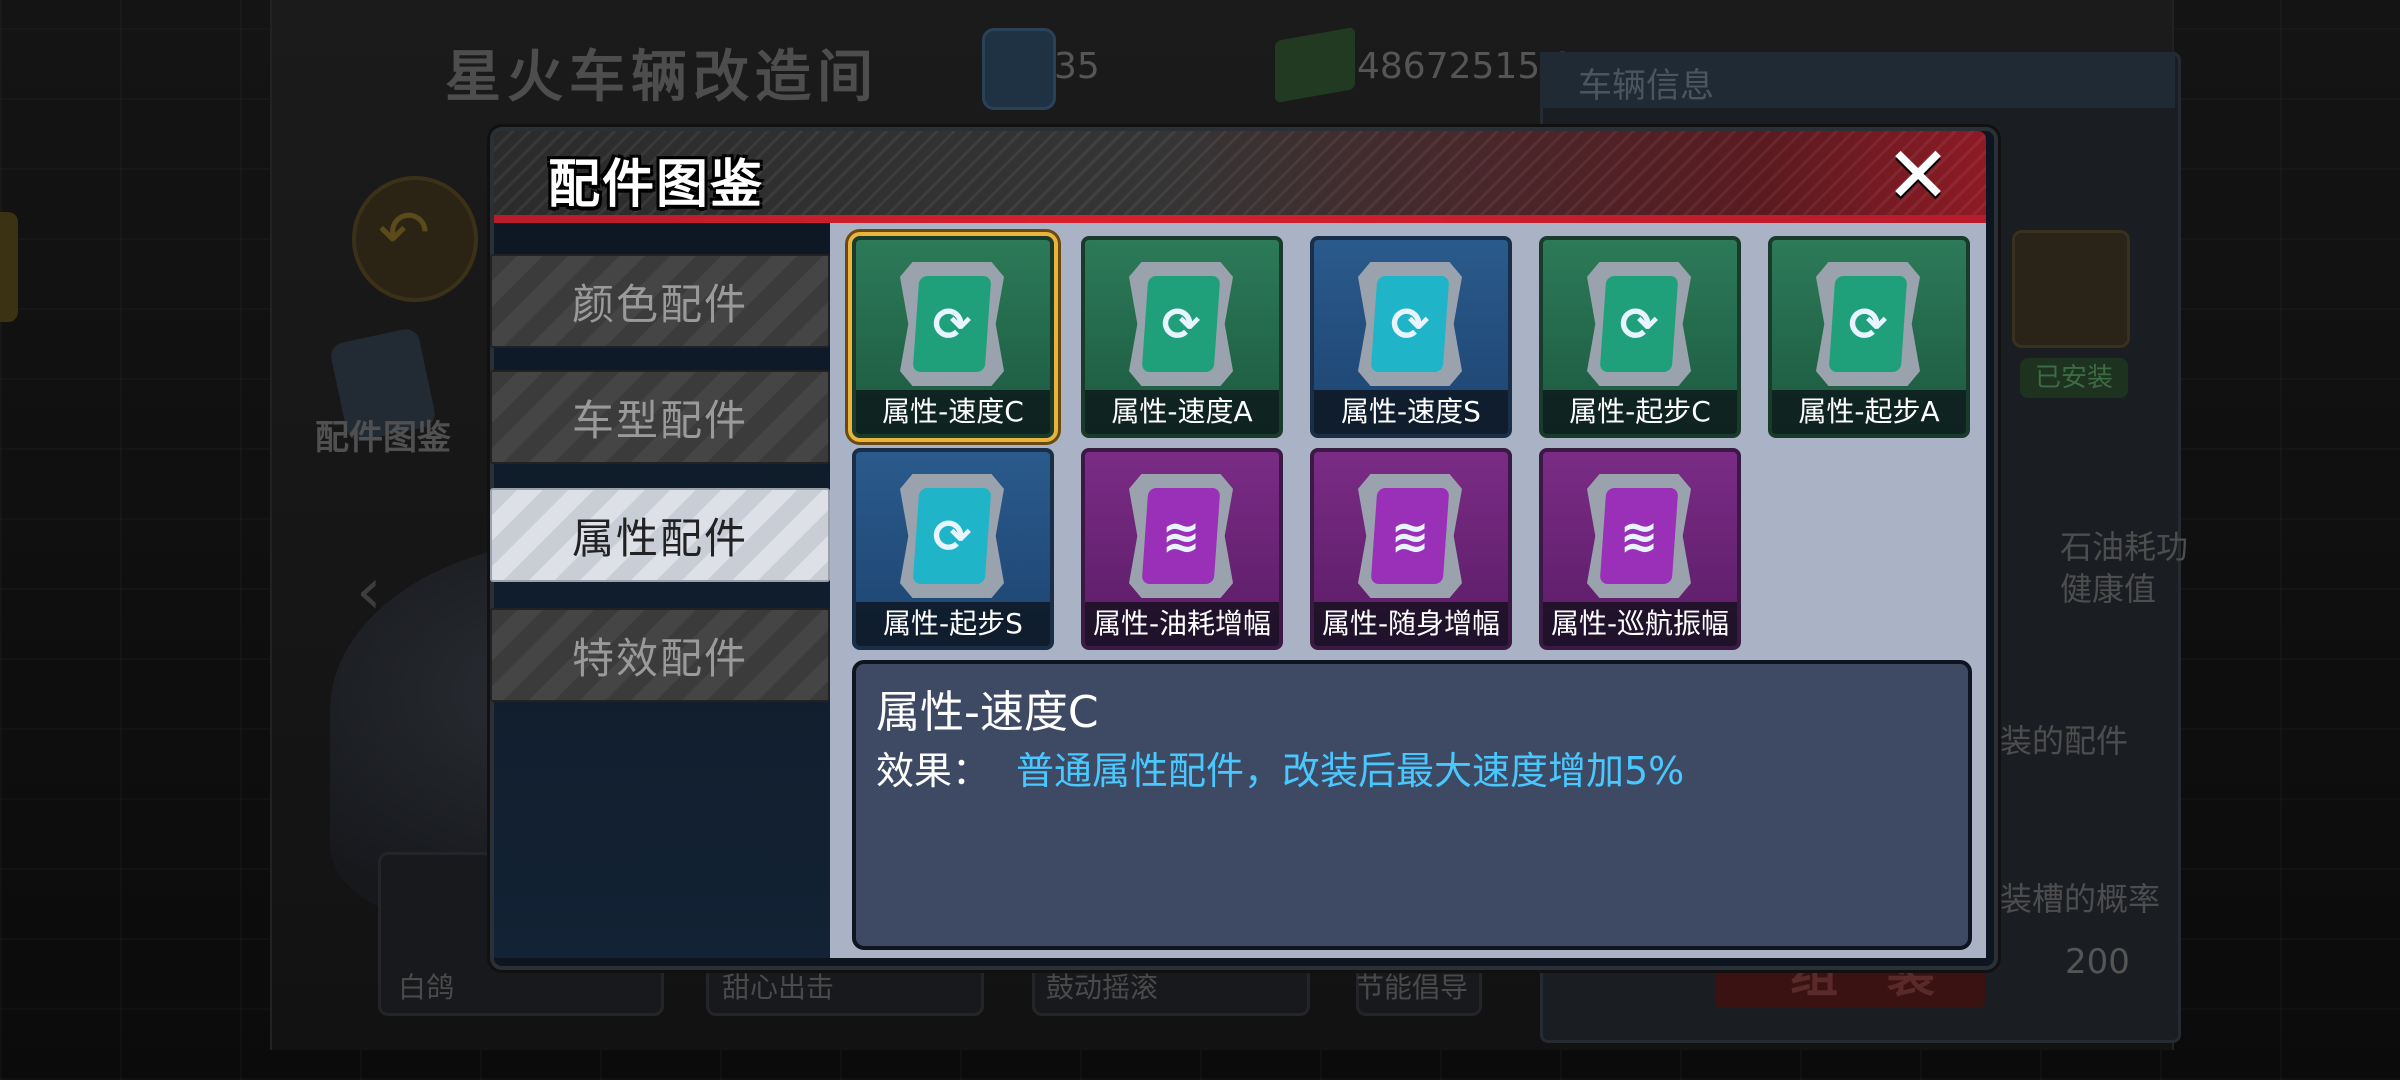 This screenshot has height=1080, width=2400. Describe the element at coordinates (9, 267) in the screenshot. I see `left-edge-badge` at that location.